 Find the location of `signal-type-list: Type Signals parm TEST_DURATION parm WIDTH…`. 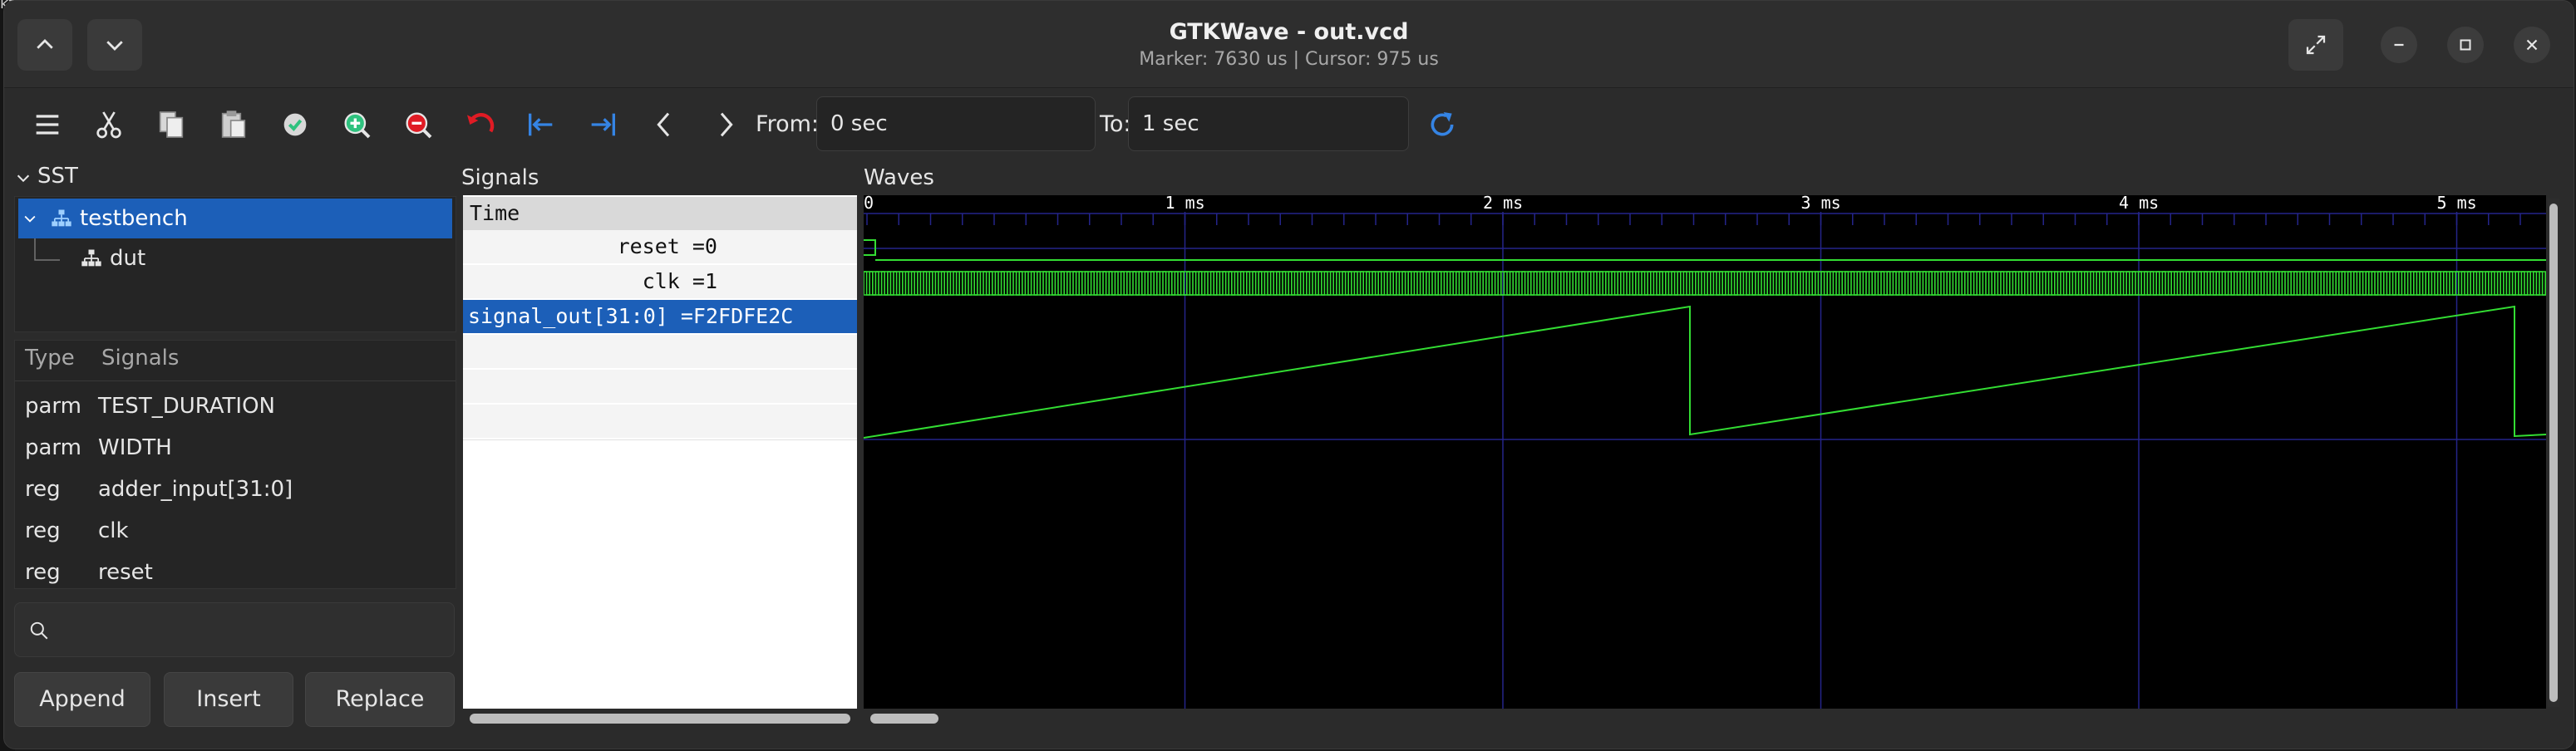

signal-type-list: Type Signals parm TEST_DURATION parm WIDTH… is located at coordinates (235, 464).